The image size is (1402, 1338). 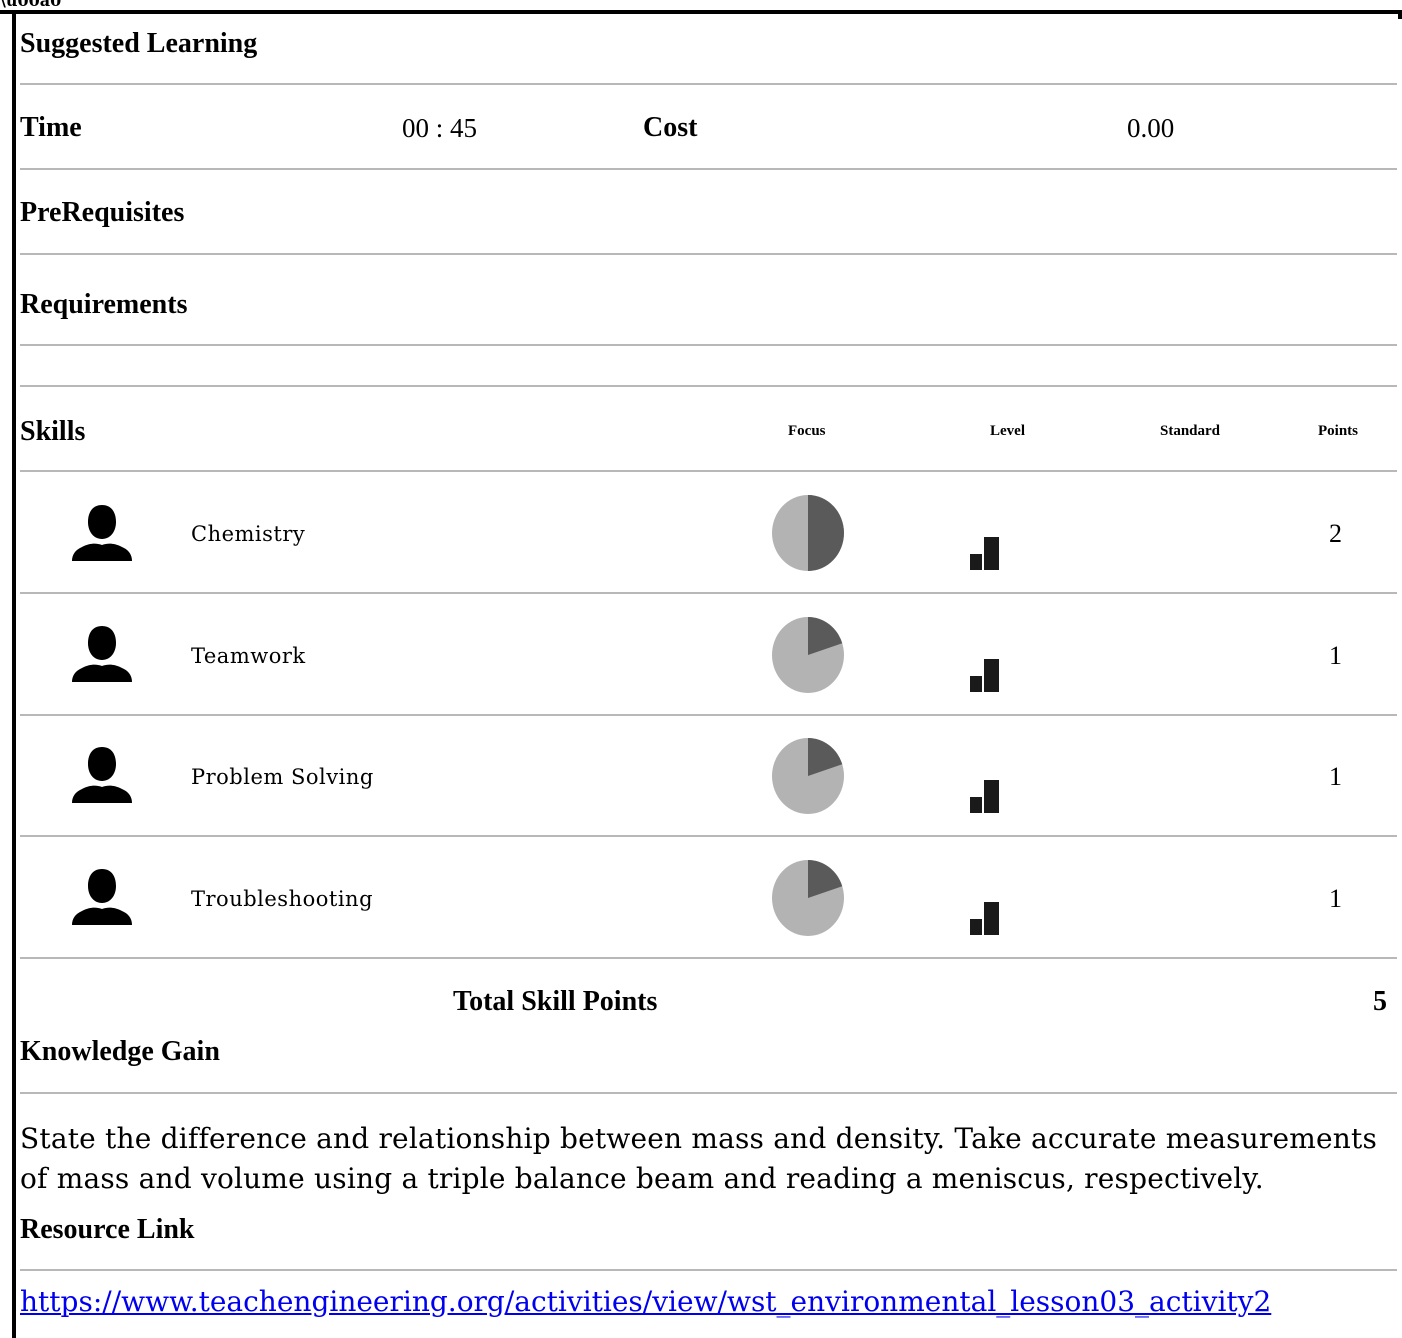 I want to click on cost-value: 0.00, so click(x=1151, y=128).